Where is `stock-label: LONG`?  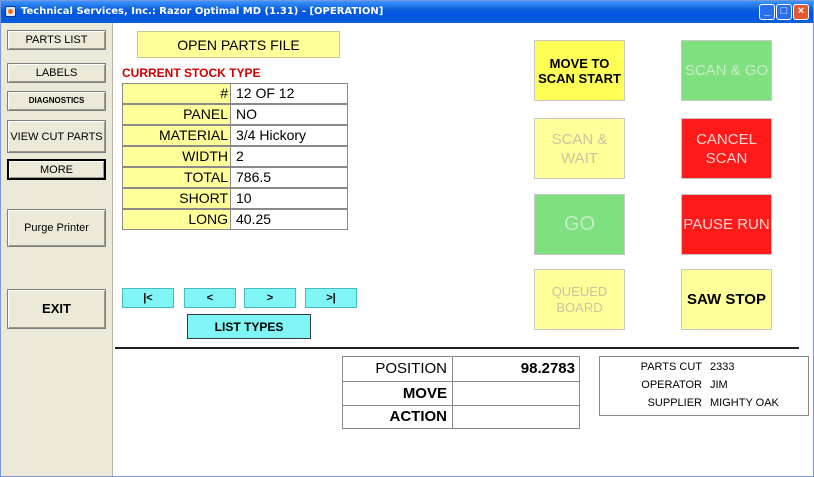 stock-label: LONG is located at coordinates (177, 219).